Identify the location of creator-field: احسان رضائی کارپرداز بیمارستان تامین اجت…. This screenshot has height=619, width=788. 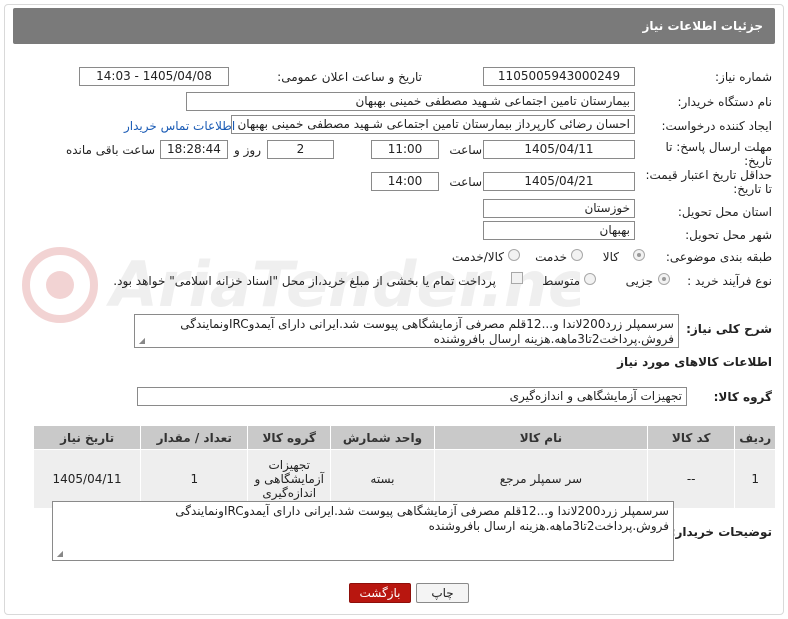
(433, 124).